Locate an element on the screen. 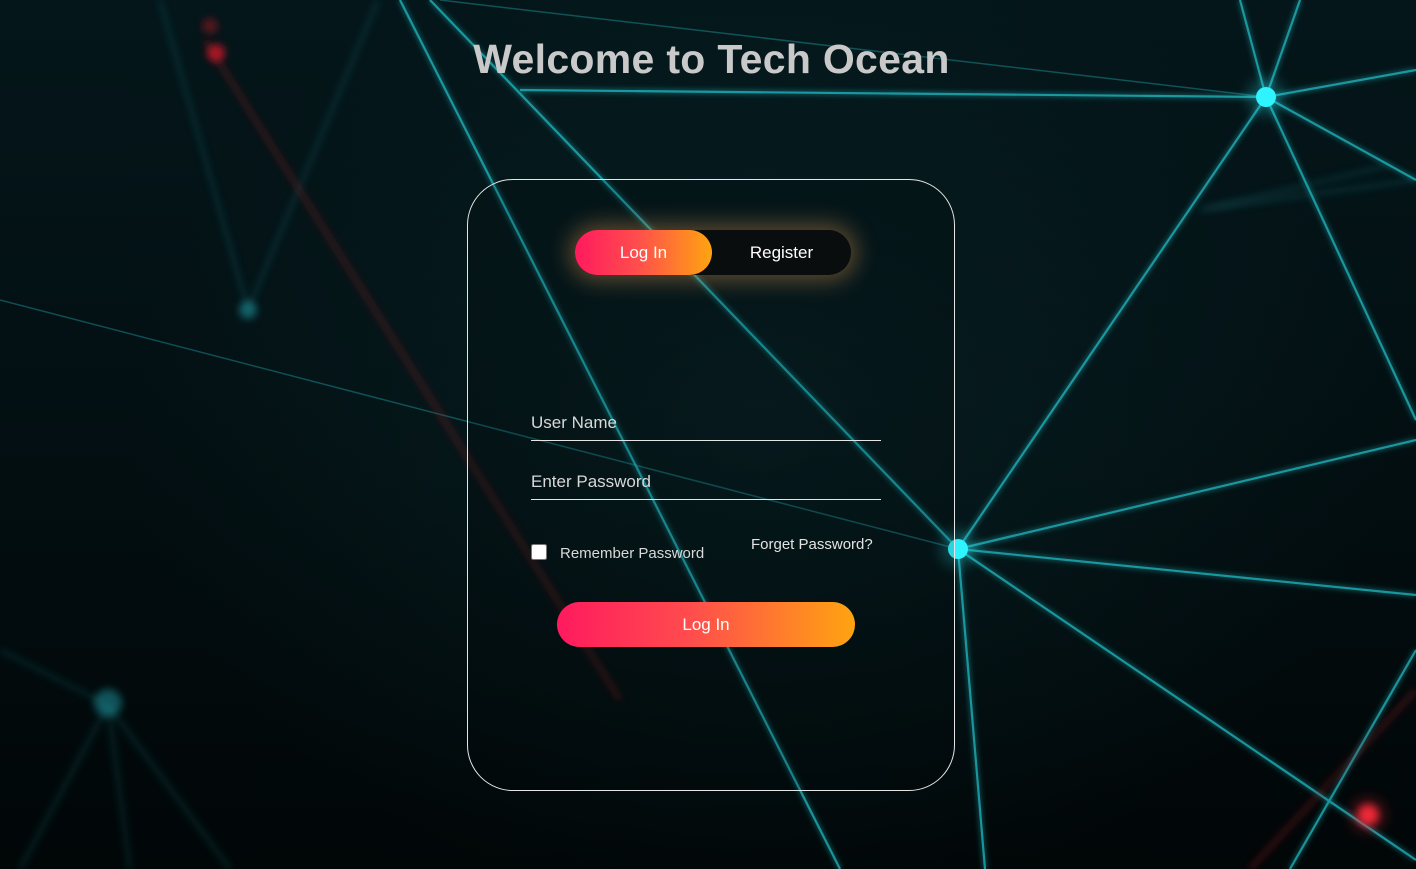 The image size is (1416, 869). tab-register: Register is located at coordinates (781, 252).